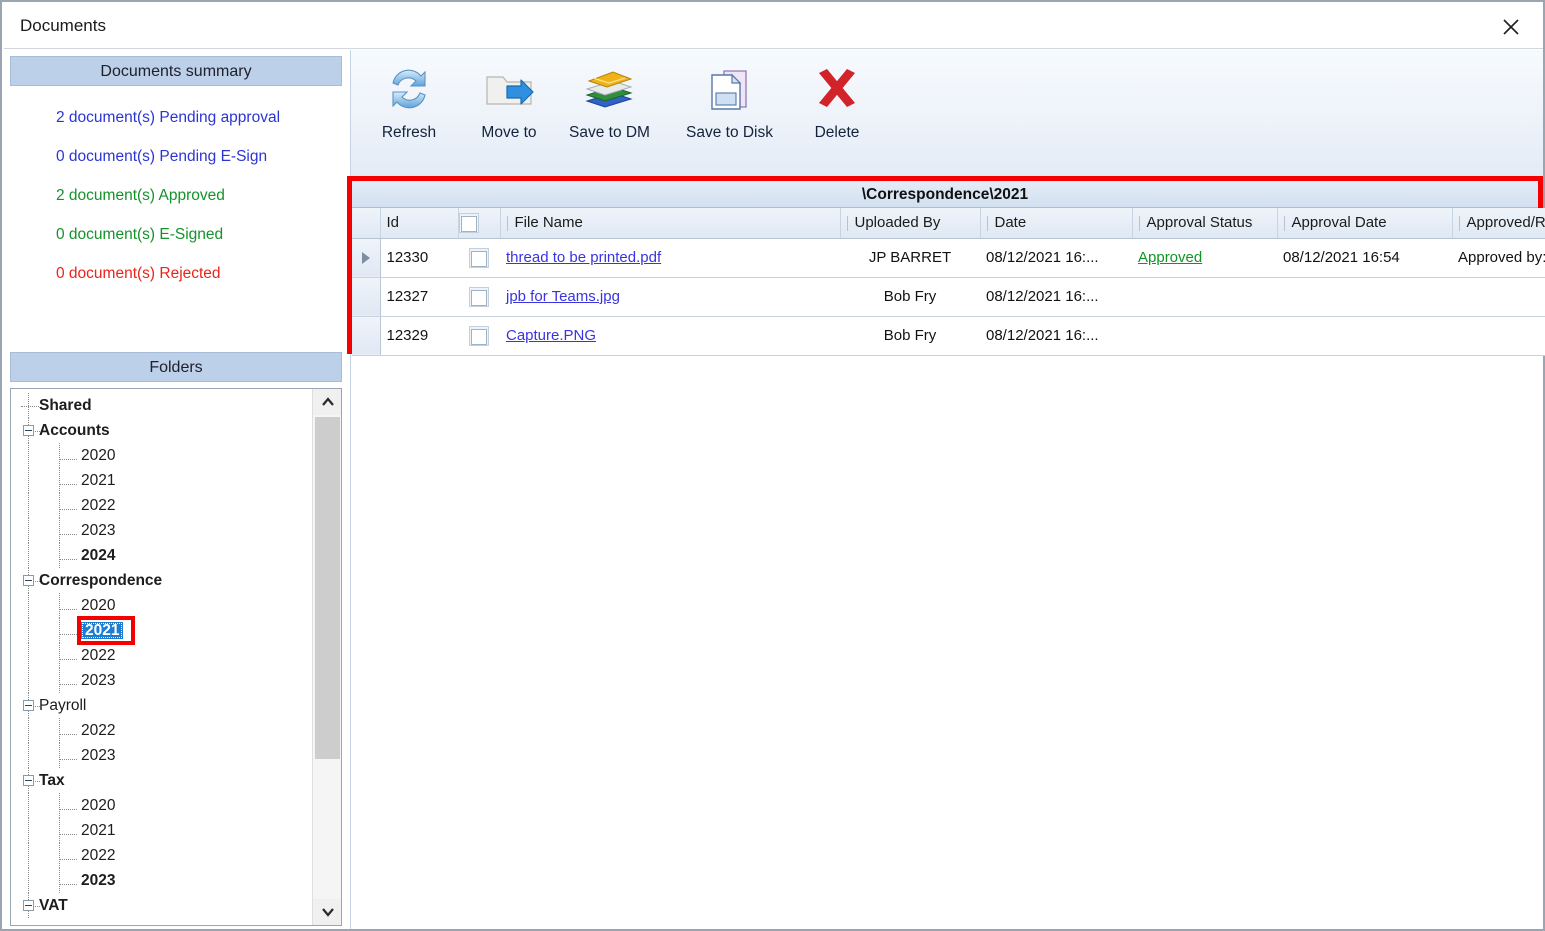  Describe the element at coordinates (407, 296) in the screenshot. I see `cell-id-text: 12327` at that location.